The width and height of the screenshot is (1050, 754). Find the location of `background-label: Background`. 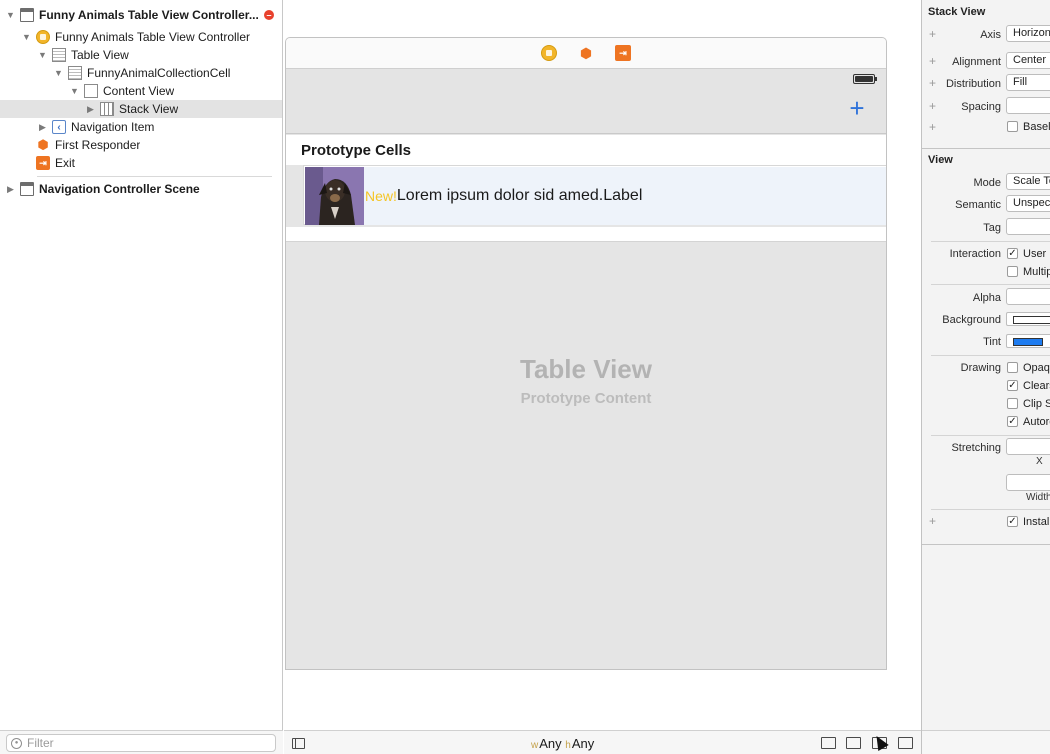

background-label: Background is located at coordinates (971, 320).